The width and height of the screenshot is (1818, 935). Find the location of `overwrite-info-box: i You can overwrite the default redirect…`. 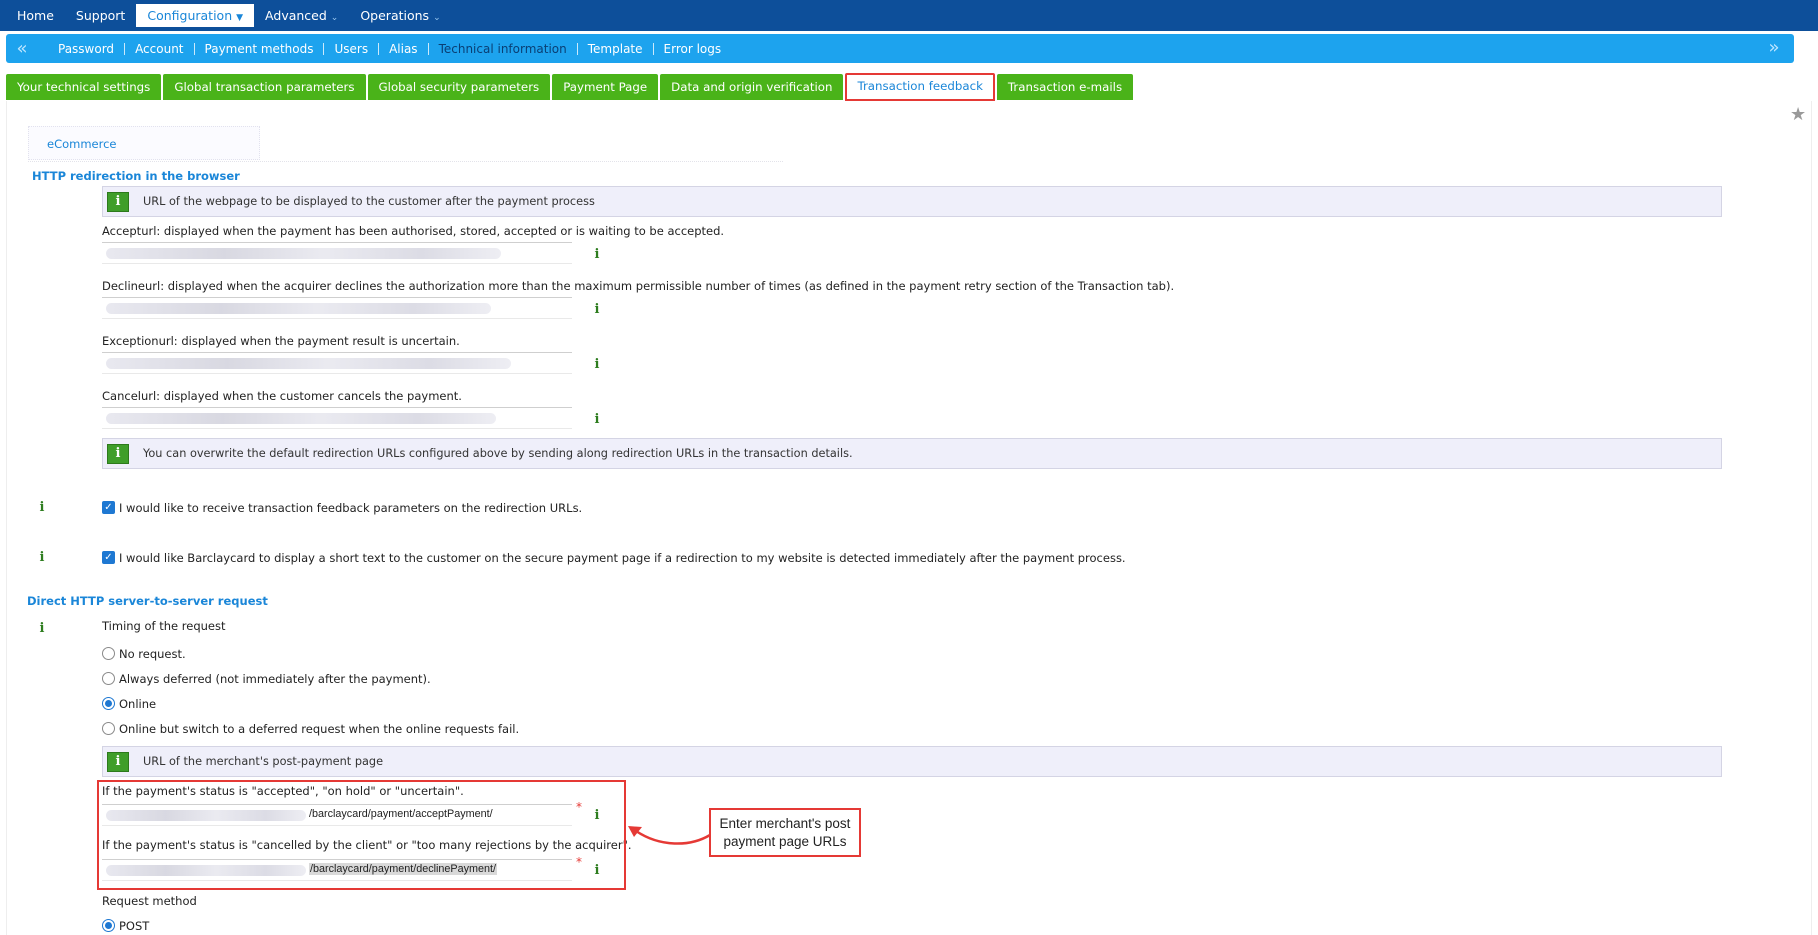

overwrite-info-box: i You can overwrite the default redirect… is located at coordinates (912, 453).